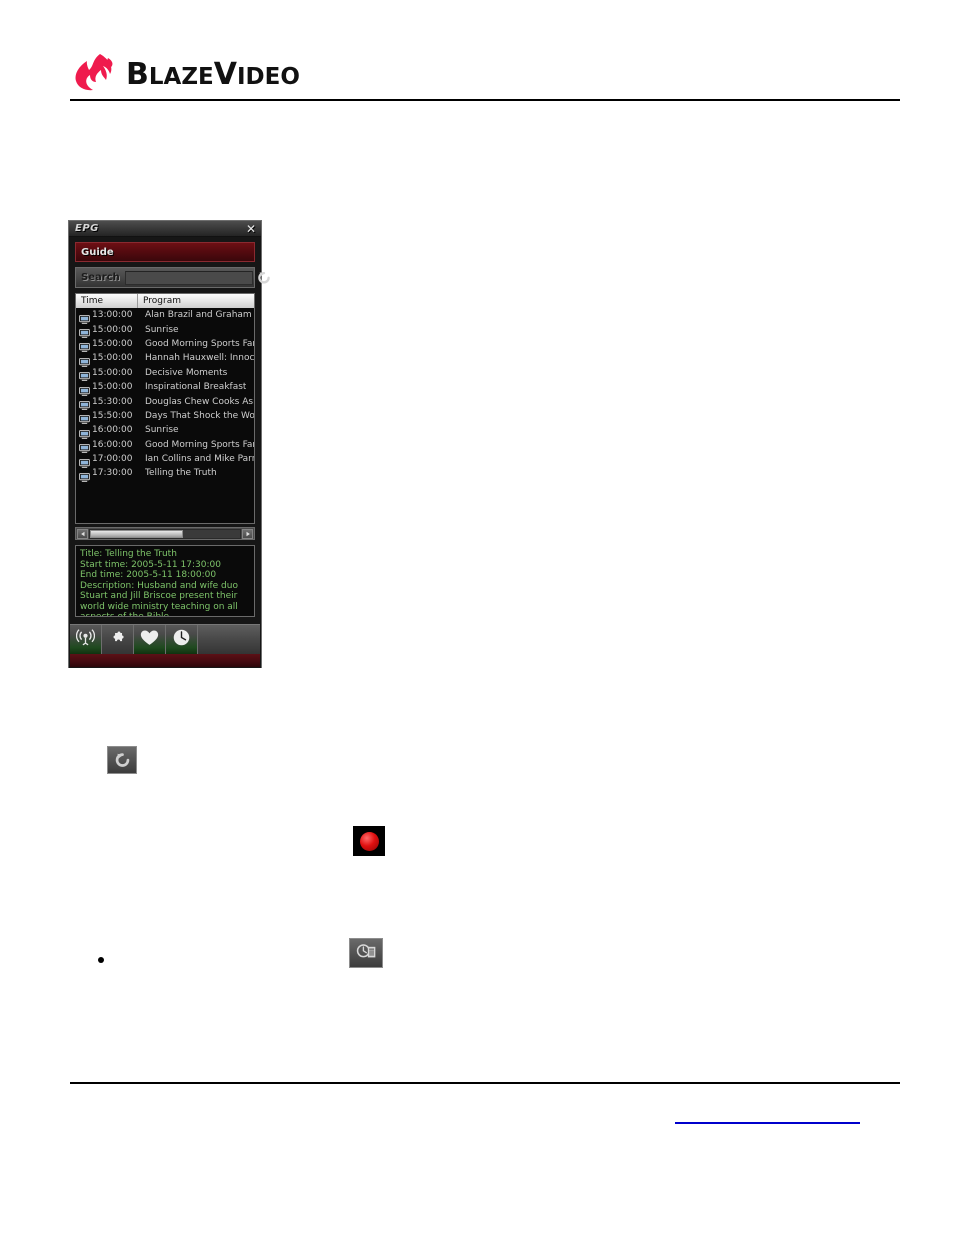 This screenshot has width=954, height=1235. I want to click on guide-label: Guide, so click(97, 252).